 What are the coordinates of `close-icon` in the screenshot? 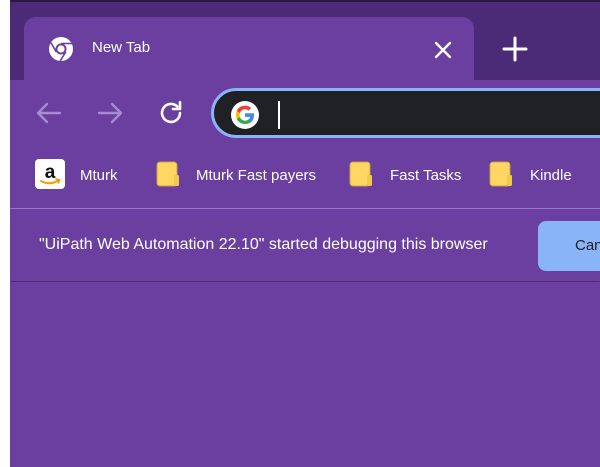 It's located at (443, 50).